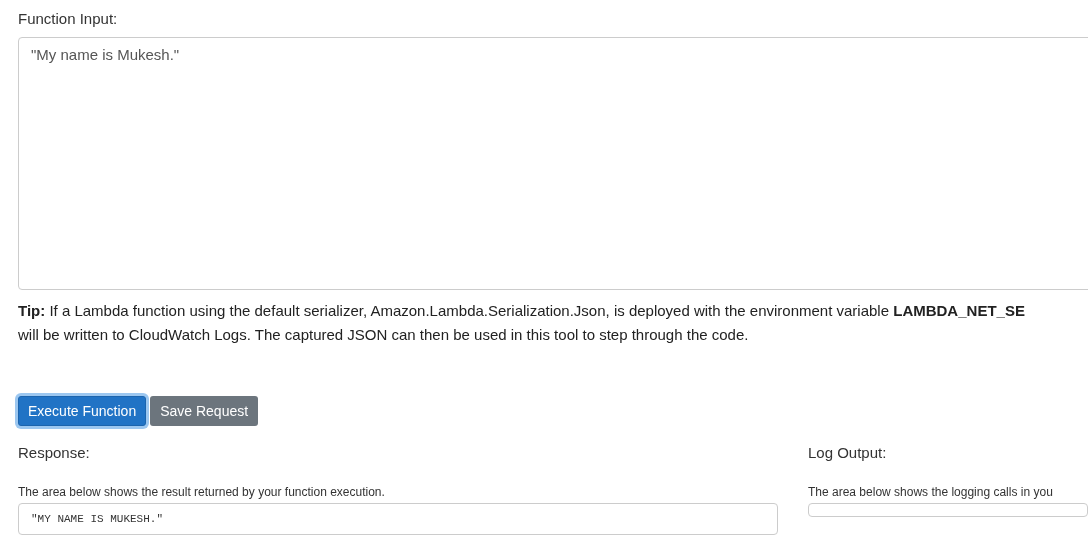  I want to click on log-output-label: Log Output:, so click(847, 452).